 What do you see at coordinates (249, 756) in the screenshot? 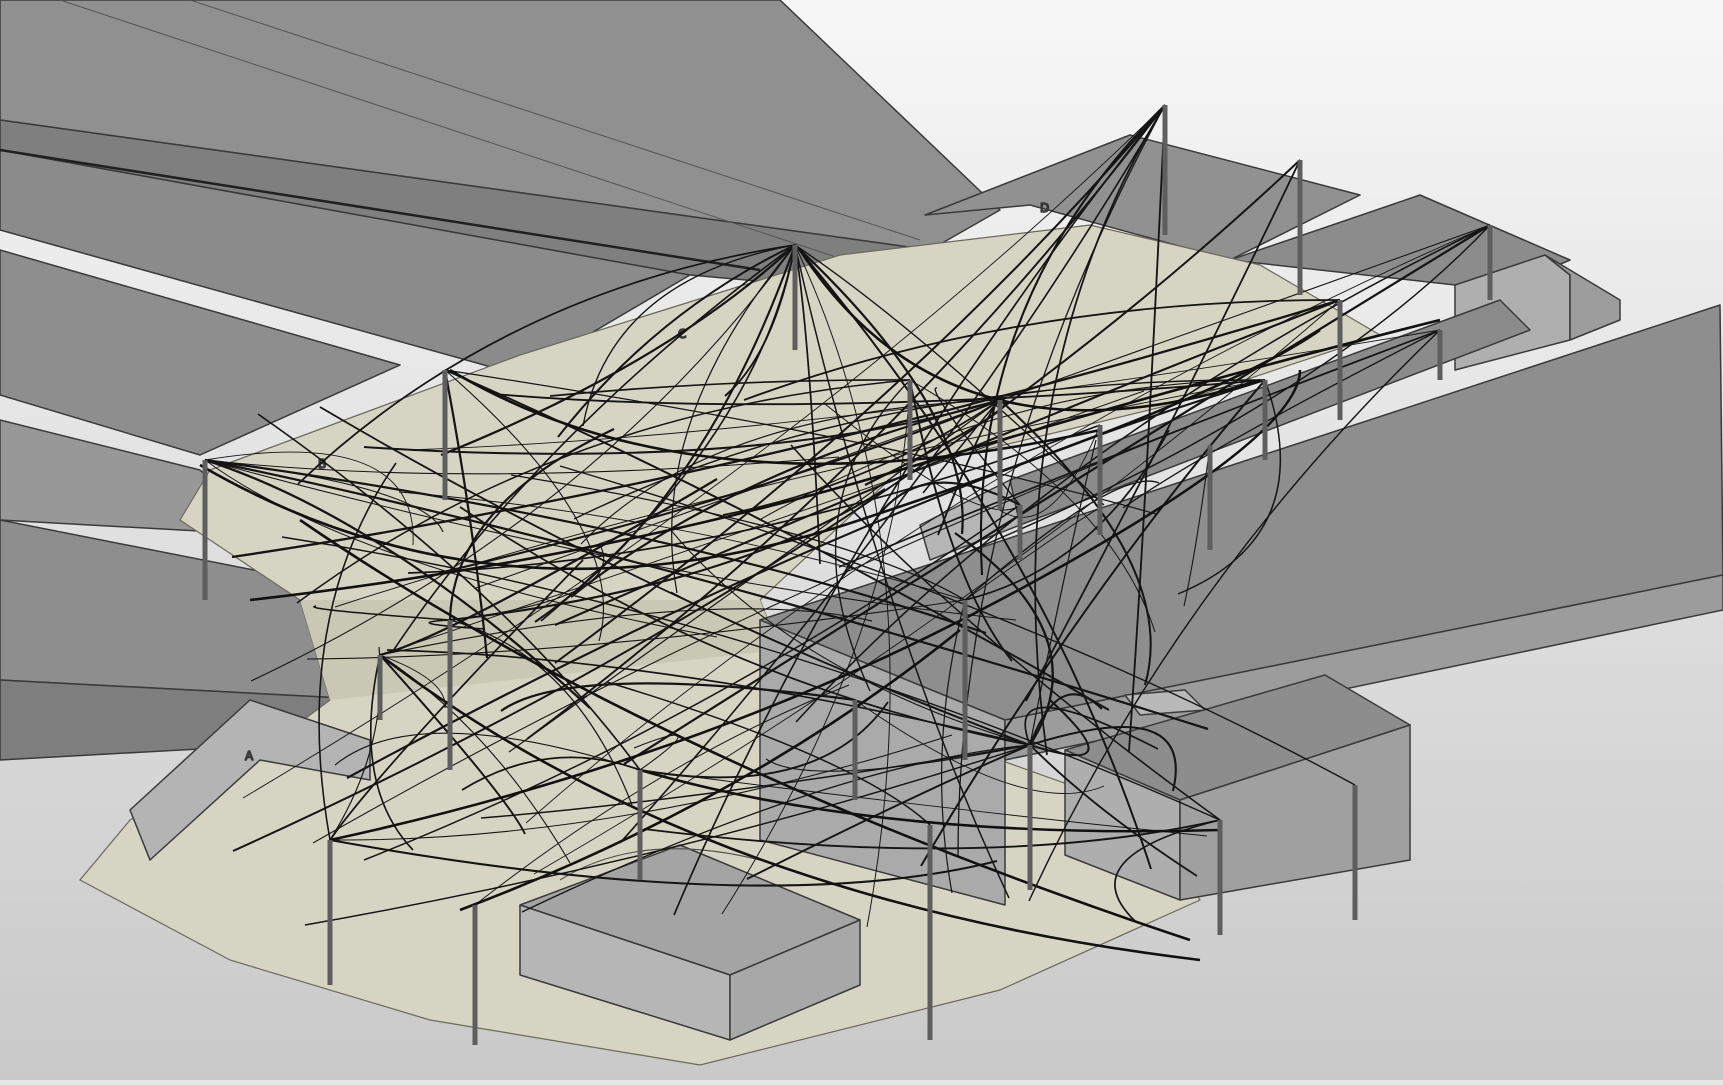
I see `zone-label-a: A` at bounding box center [249, 756].